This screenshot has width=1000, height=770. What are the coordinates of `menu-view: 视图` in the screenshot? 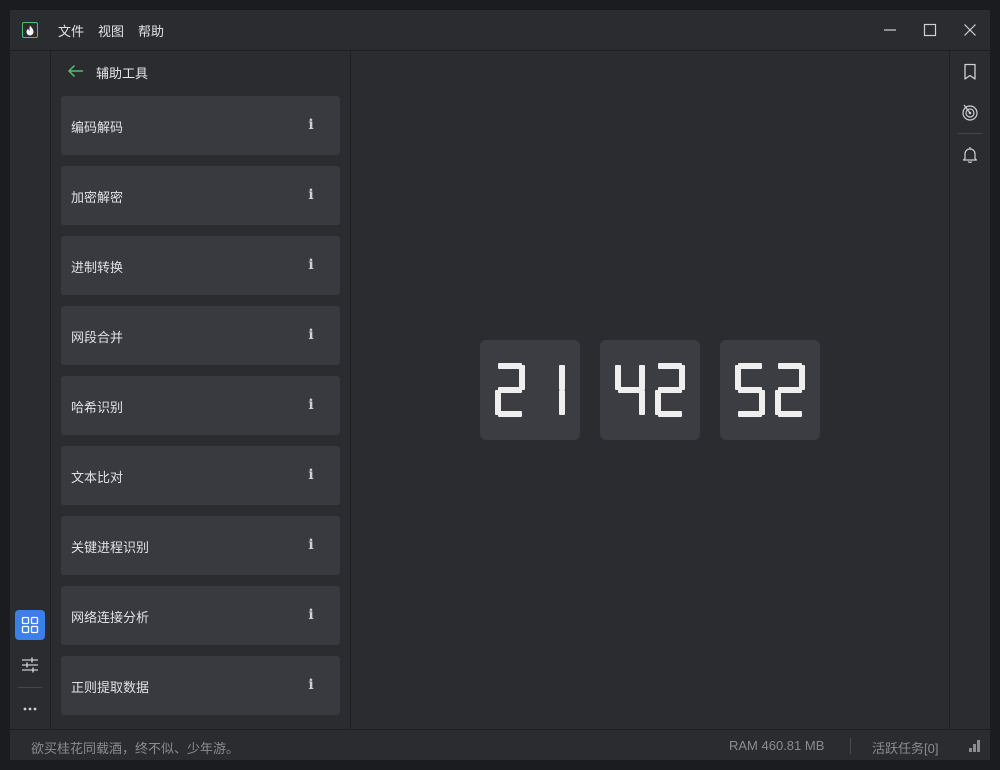 It's located at (111, 30).